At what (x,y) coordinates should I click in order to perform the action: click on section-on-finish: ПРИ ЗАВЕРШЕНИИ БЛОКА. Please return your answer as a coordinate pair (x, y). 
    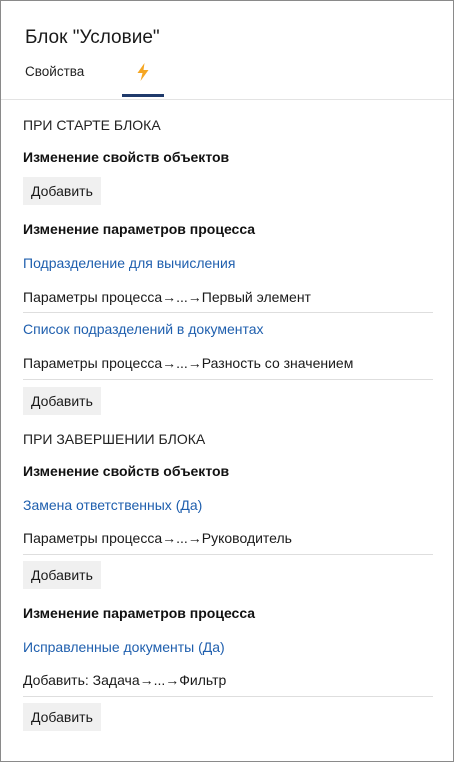
    Looking at the image, I should click on (114, 439).